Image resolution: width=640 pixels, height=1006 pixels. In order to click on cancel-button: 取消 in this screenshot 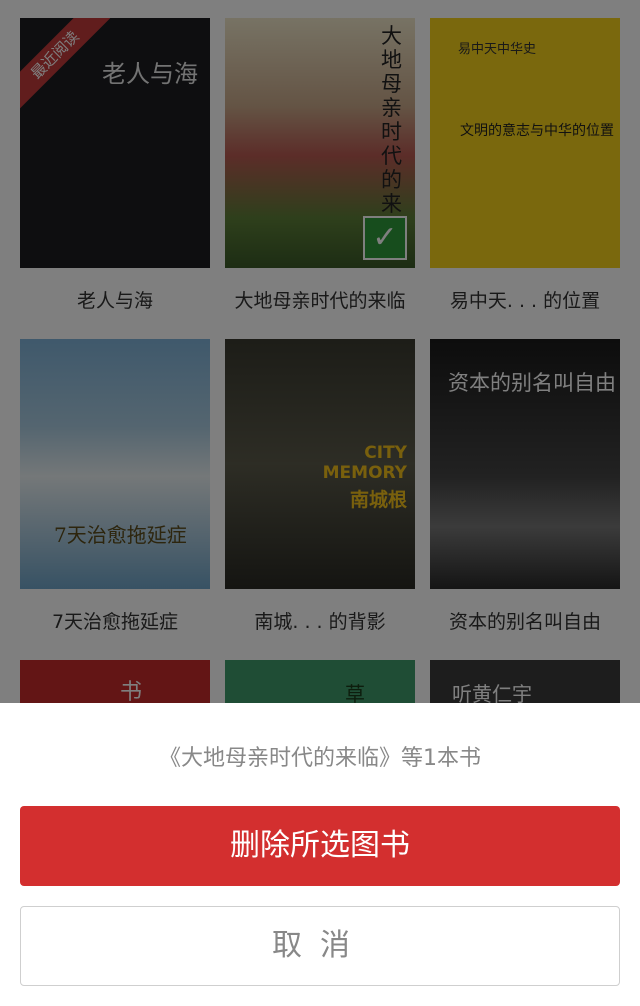, I will do `click(320, 946)`.